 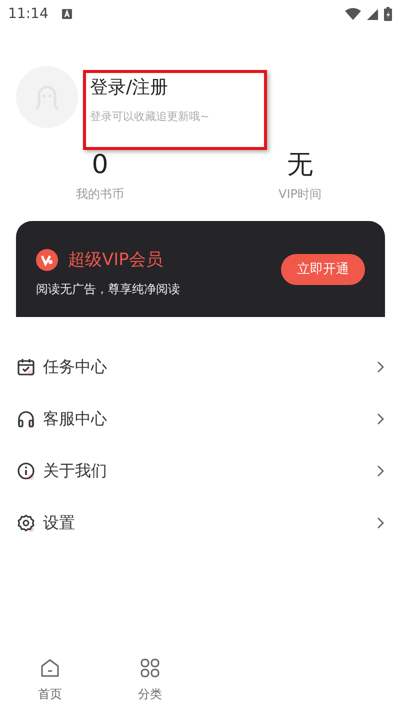 I want to click on notification-icon, so click(x=67, y=14).